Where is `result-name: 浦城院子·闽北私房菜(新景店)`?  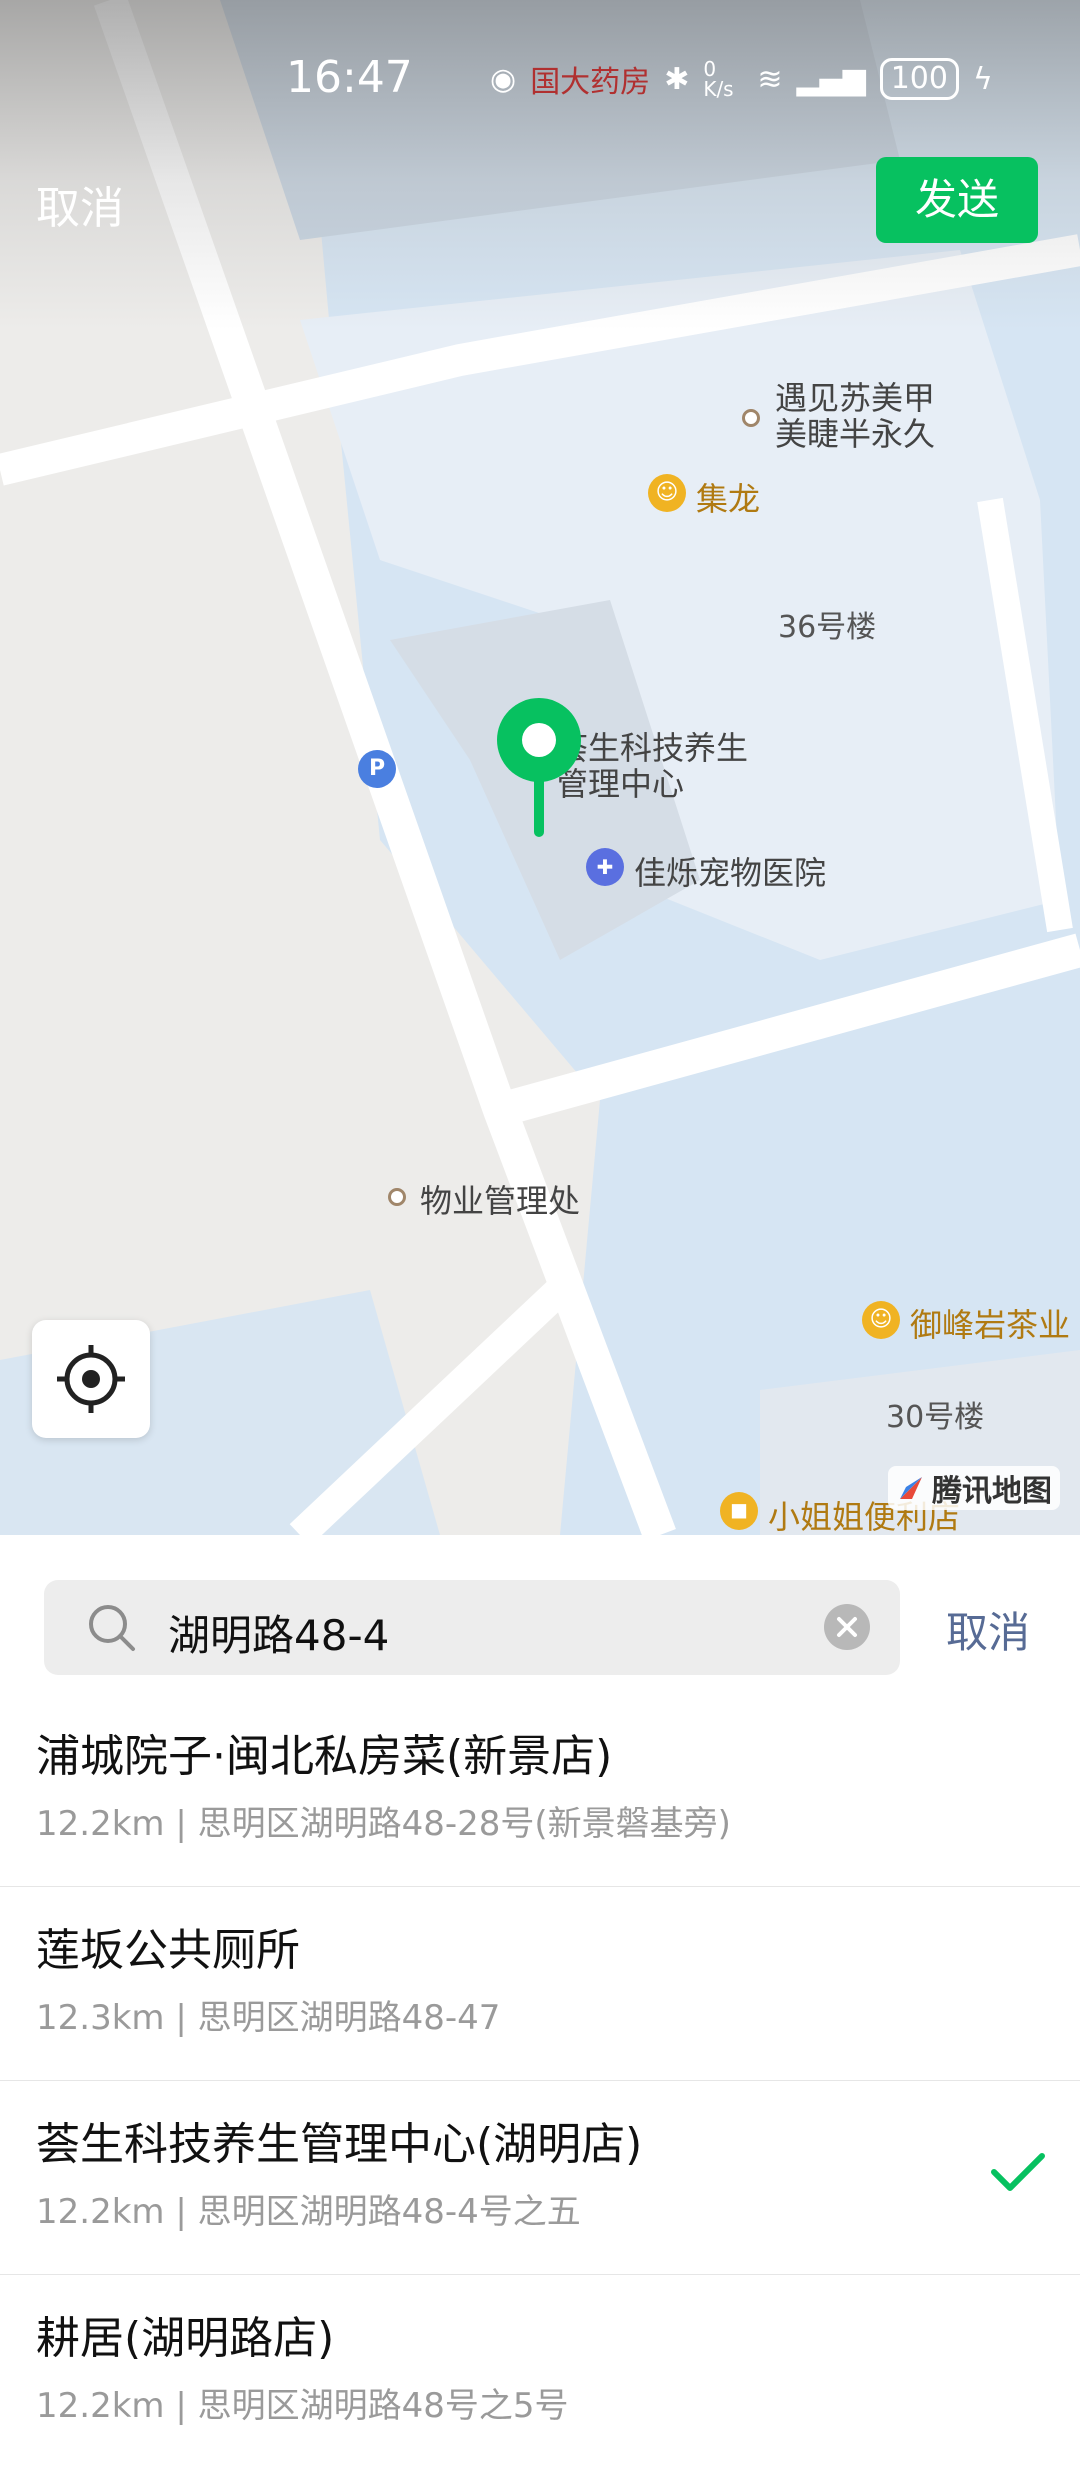 result-name: 浦城院子·闽北私房菜(新景店) is located at coordinates (324, 1756).